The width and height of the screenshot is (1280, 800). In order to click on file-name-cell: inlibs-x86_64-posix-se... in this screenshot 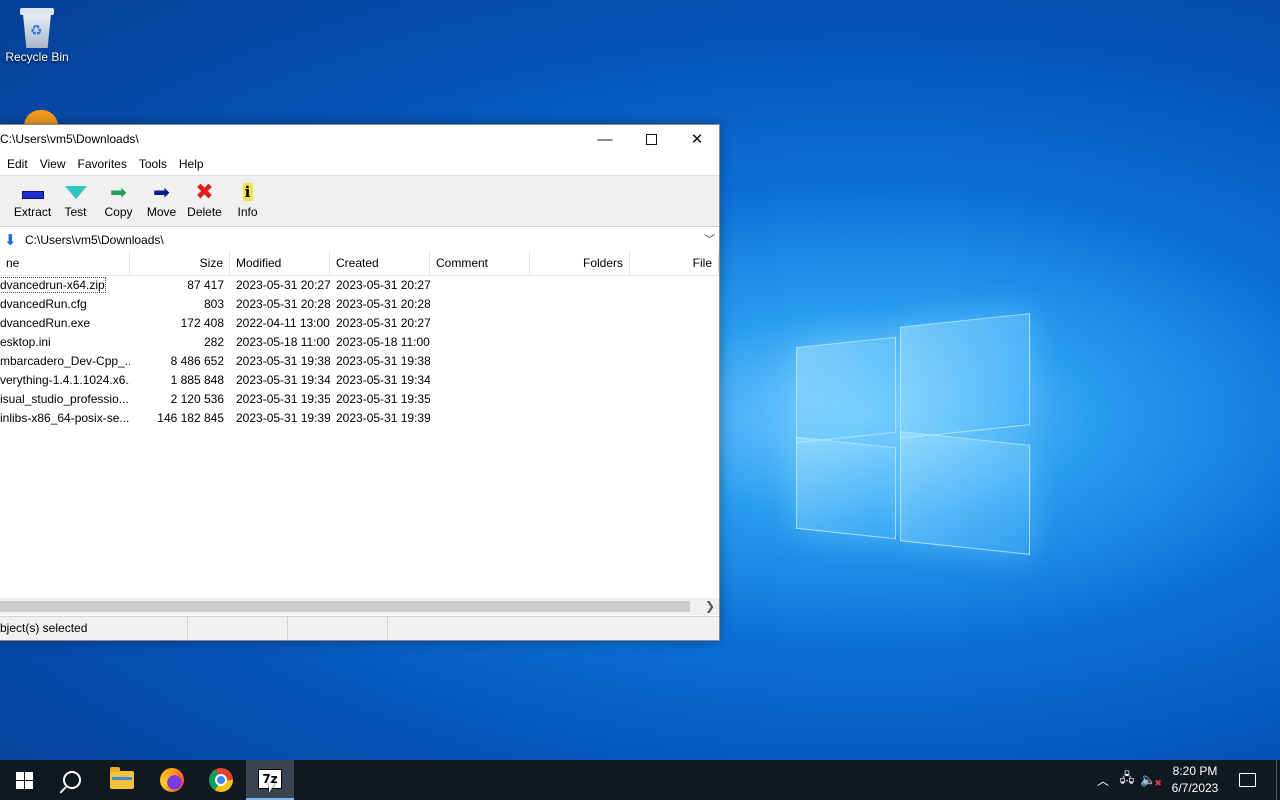, I will do `click(65, 418)`.